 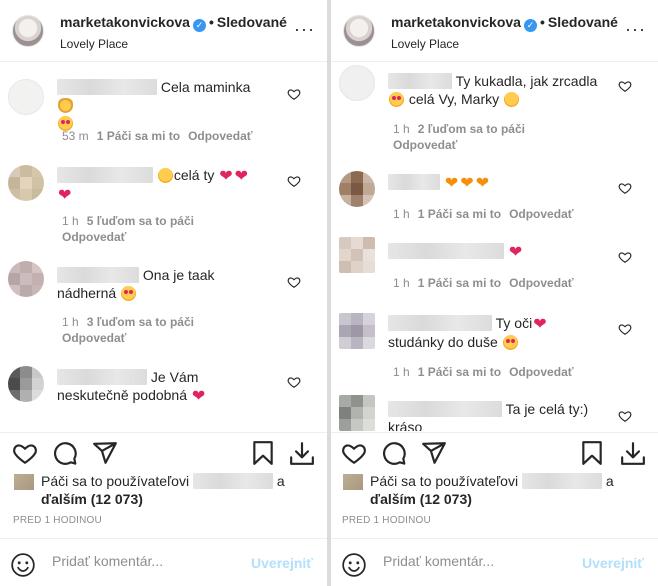 What do you see at coordinates (526, 81) in the screenshot?
I see `comment-body: Ty kukadla, jak zrcadla` at bounding box center [526, 81].